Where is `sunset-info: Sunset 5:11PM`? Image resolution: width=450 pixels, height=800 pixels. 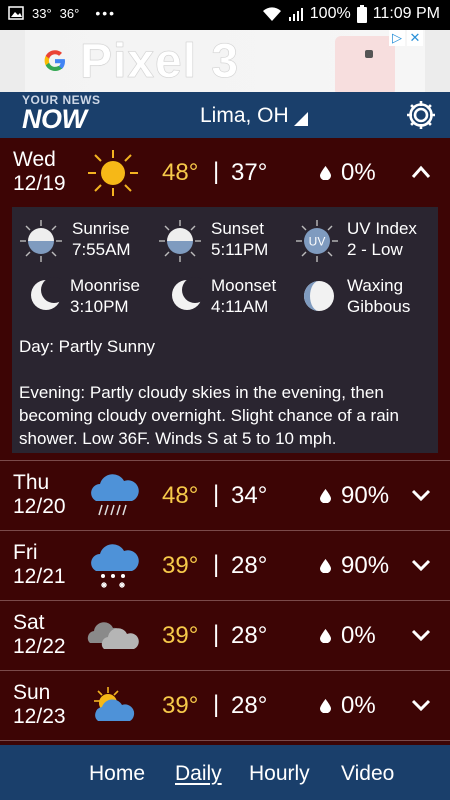 sunset-info: Sunset 5:11PM is located at coordinates (239, 239).